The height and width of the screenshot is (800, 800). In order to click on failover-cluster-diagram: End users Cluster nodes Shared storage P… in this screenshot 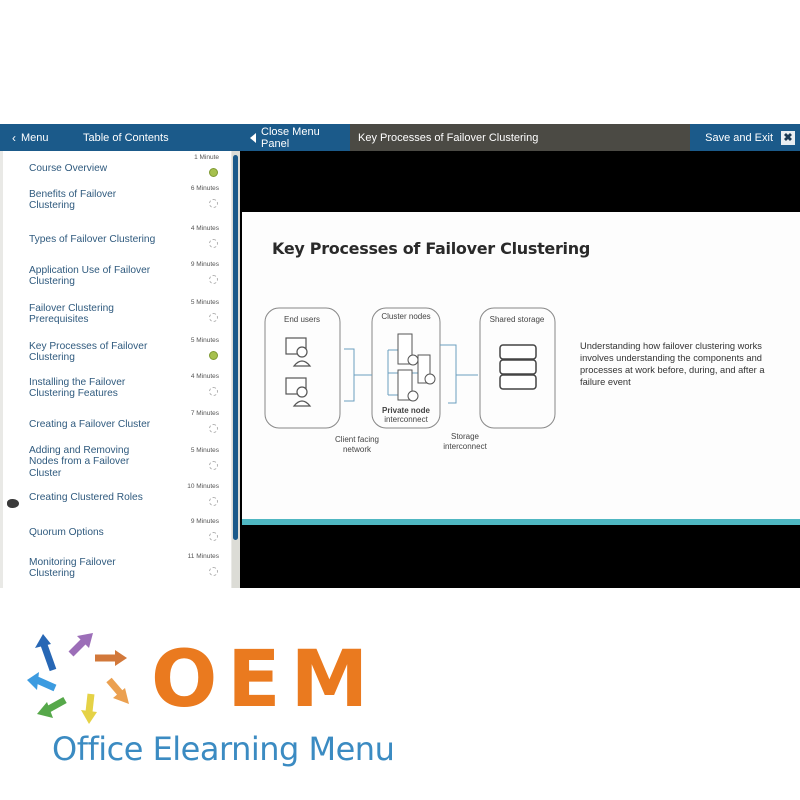, I will do `click(410, 380)`.